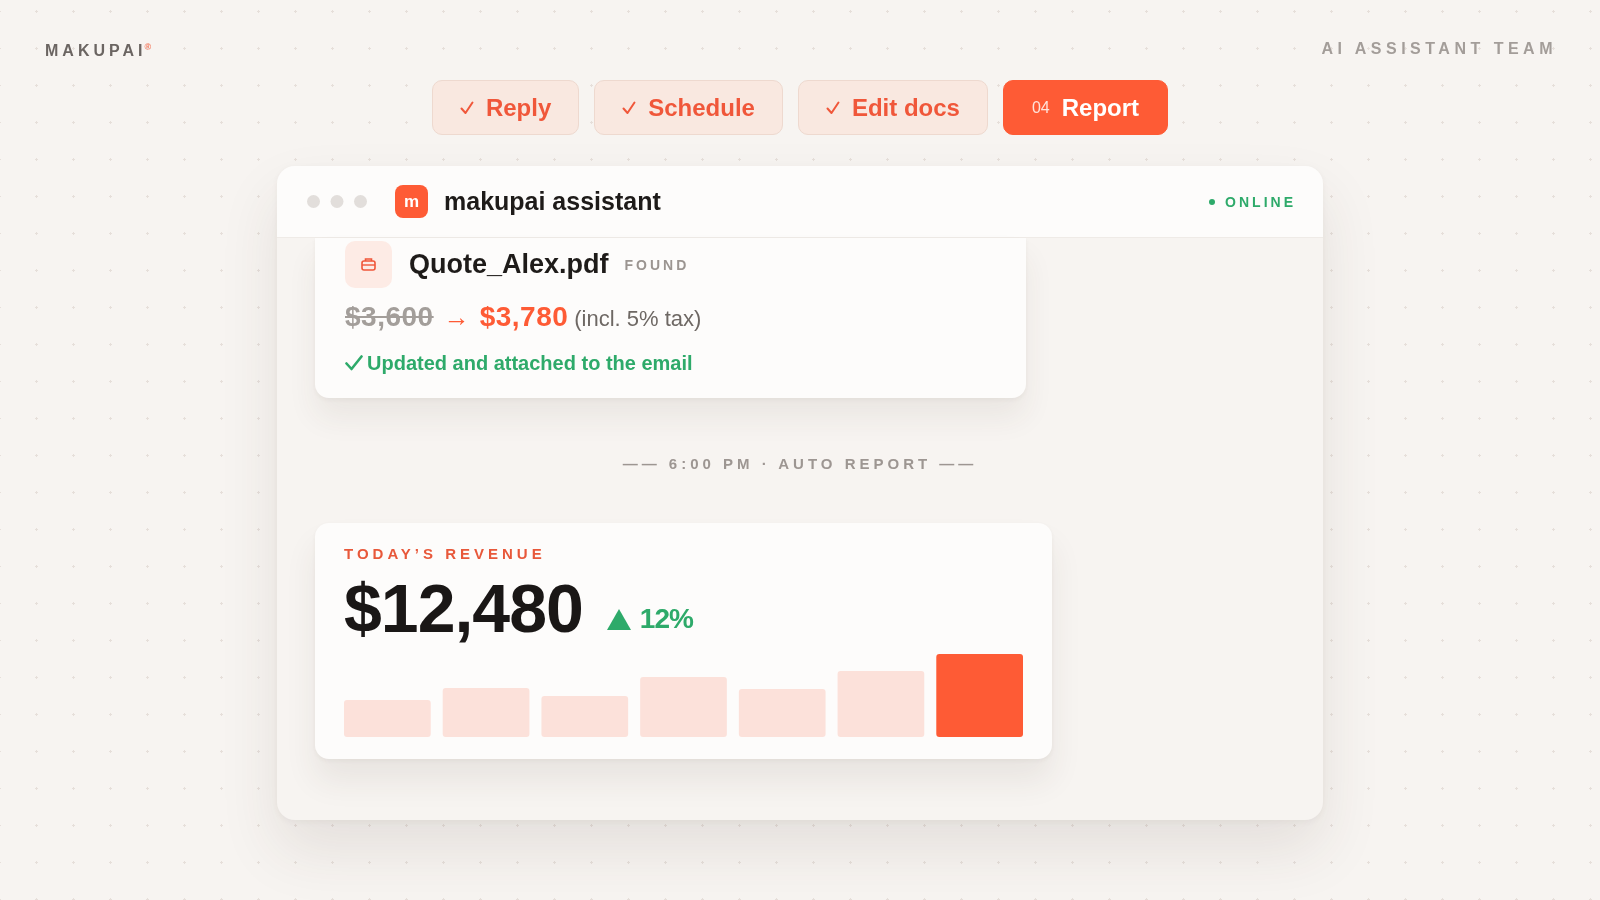 This screenshot has height=900, width=1600. Describe the element at coordinates (638, 319) in the screenshot. I see `tax-note: (incl. 5% tax)` at that location.